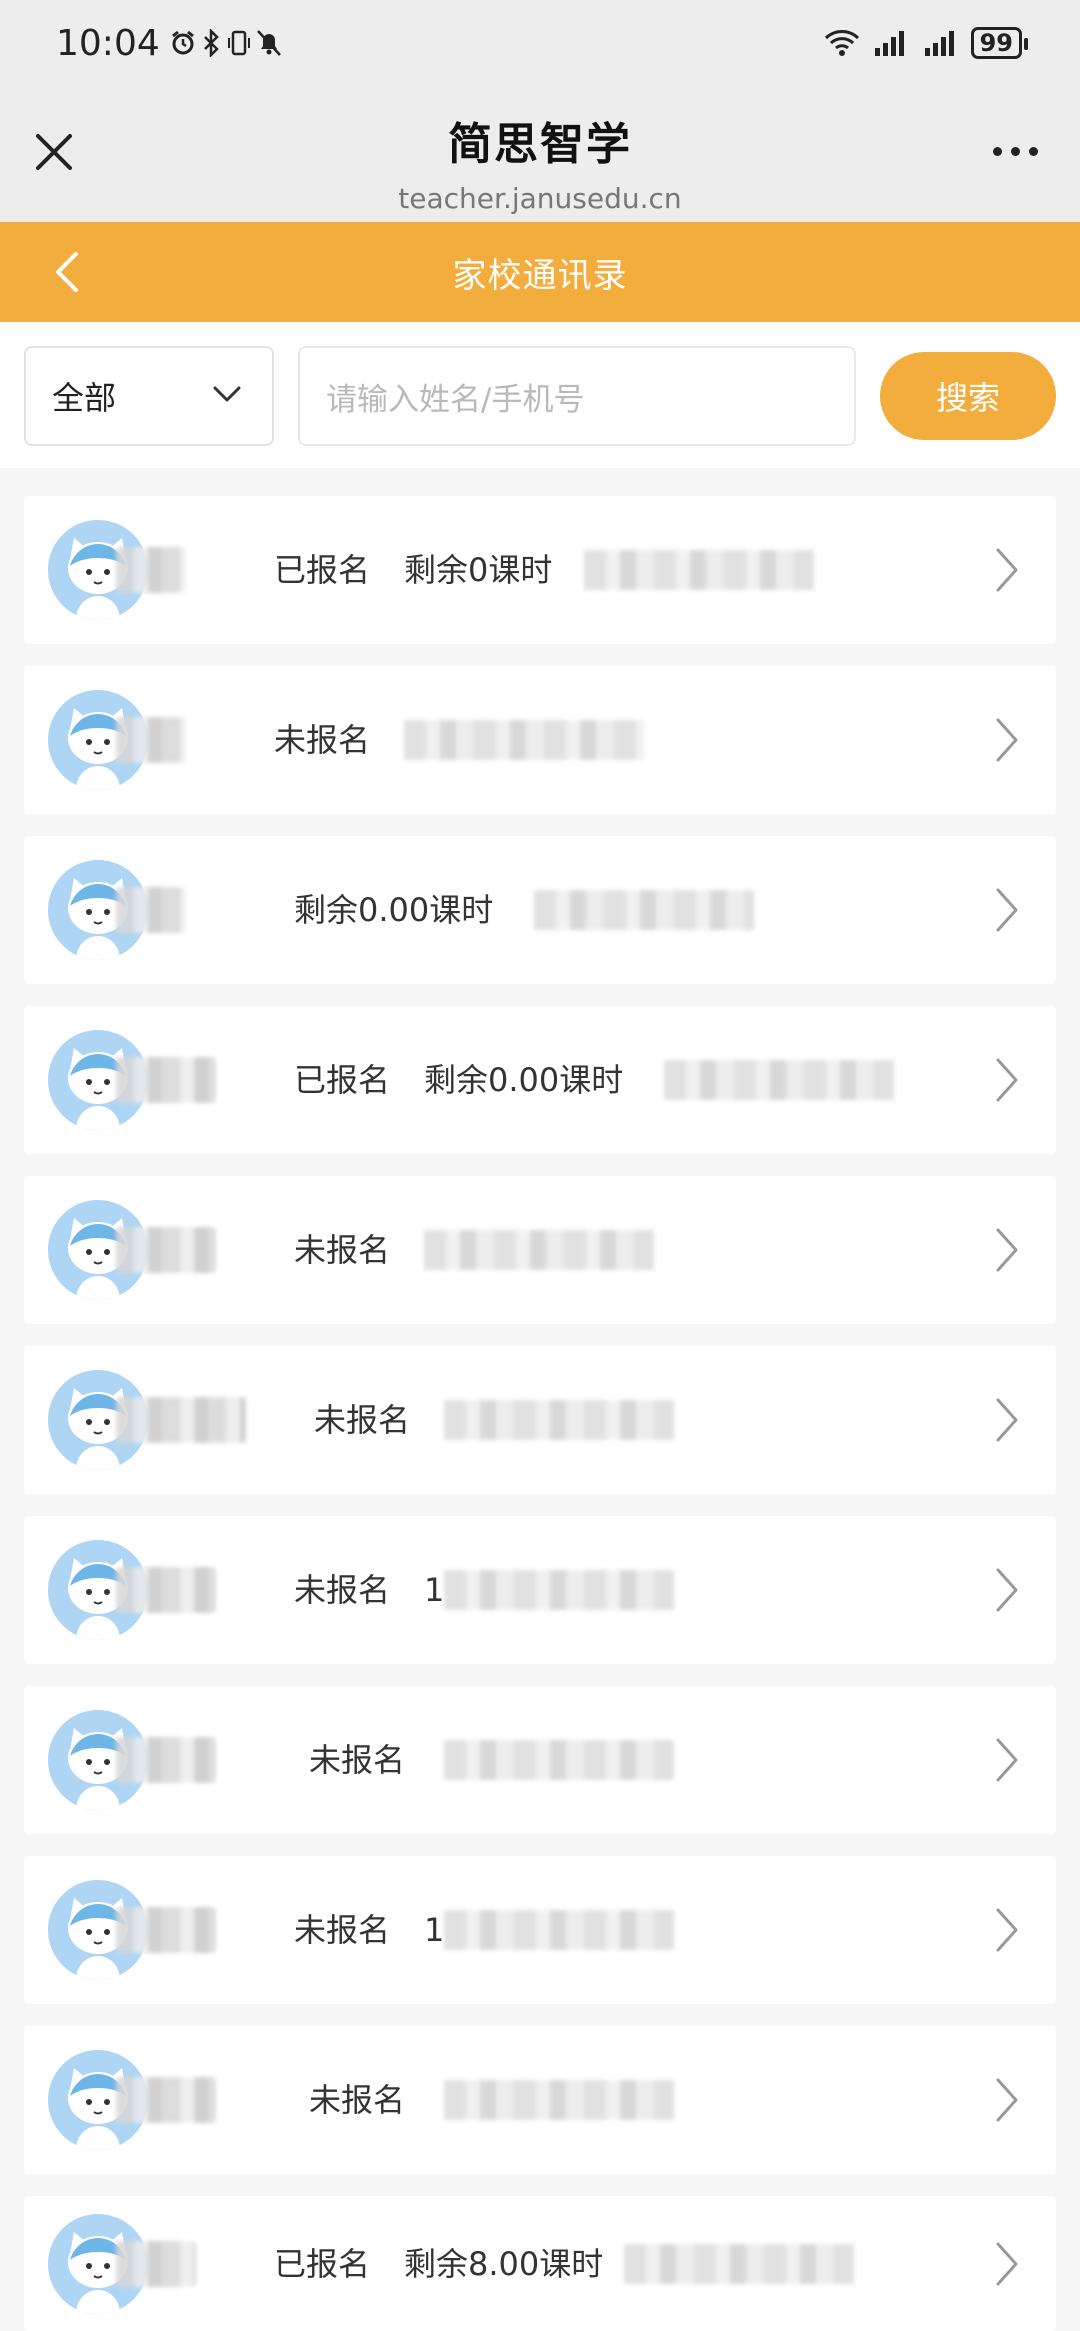 This screenshot has width=1080, height=2331. I want to click on search-bar: 全部 请输入姓名/手机号 搜索, so click(540, 395).